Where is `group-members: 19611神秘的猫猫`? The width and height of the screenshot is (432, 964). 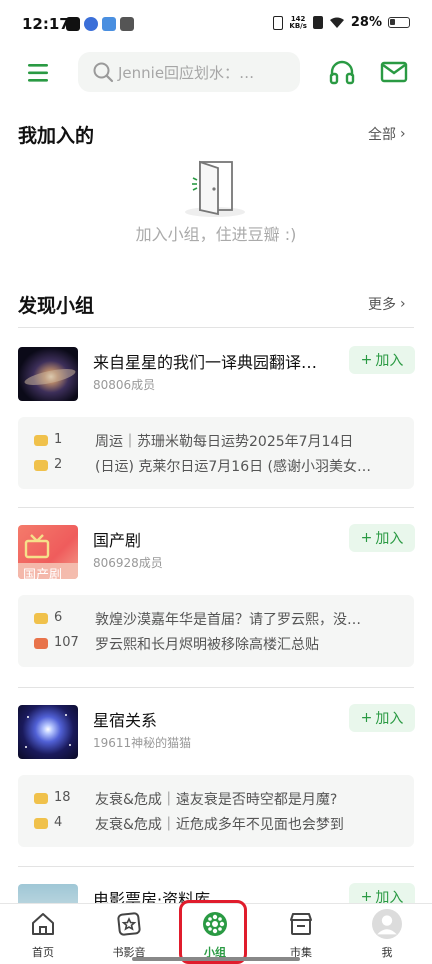
group-members: 19611神秘的猫猫 is located at coordinates (142, 743).